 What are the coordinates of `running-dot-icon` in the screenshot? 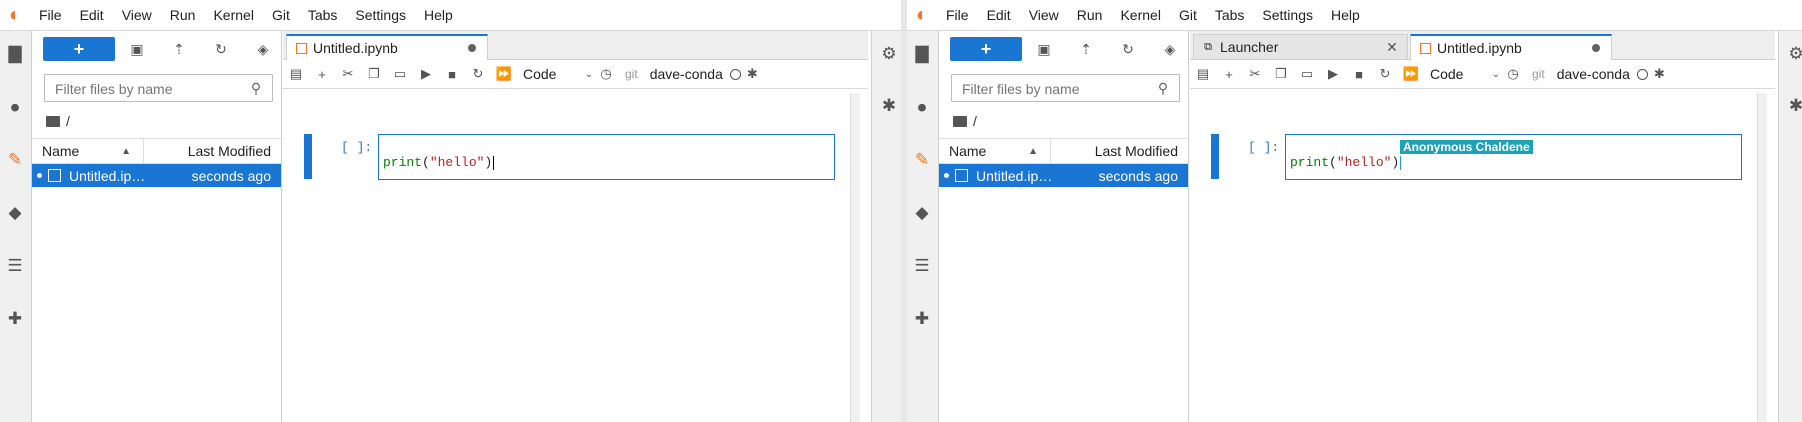 It's located at (39, 175).